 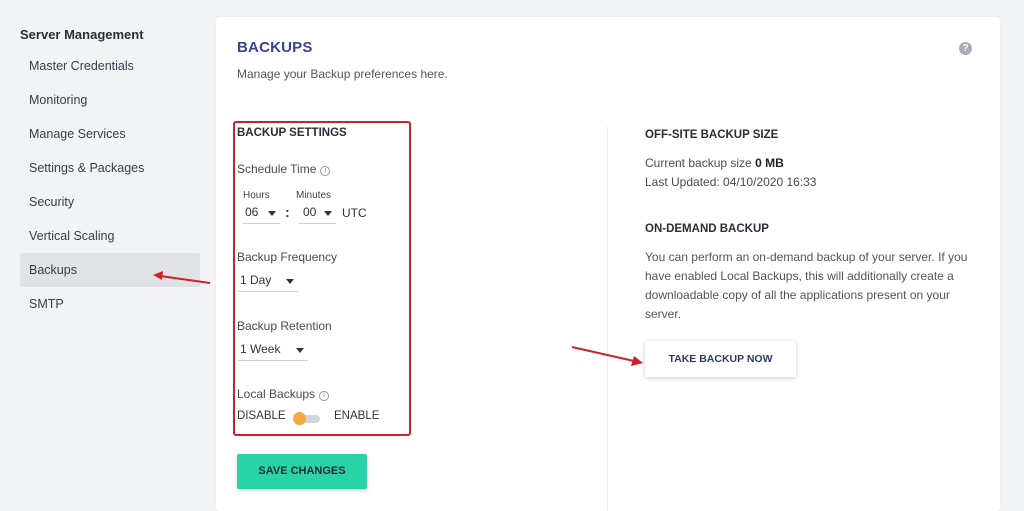 What do you see at coordinates (607, 319) in the screenshot?
I see `column-divider` at bounding box center [607, 319].